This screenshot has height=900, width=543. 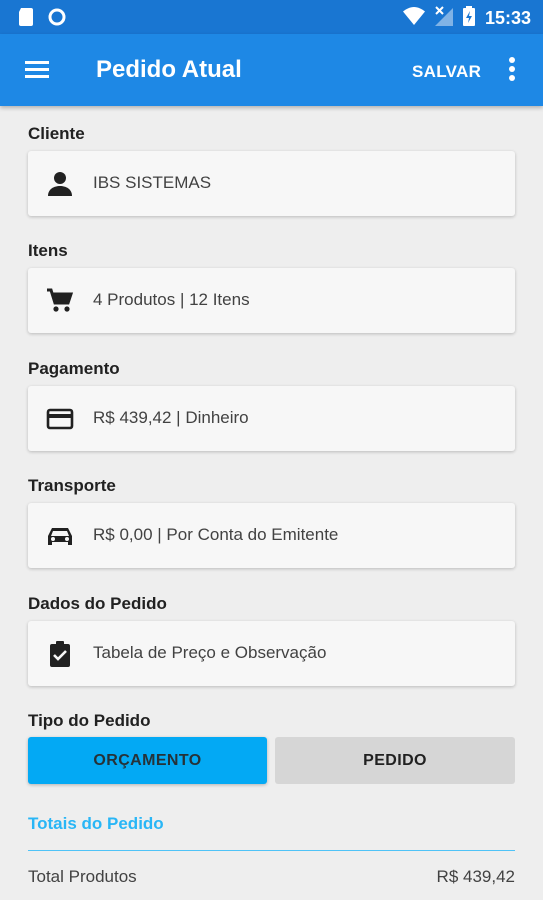 What do you see at coordinates (443, 18) in the screenshot?
I see `no-signal-icon` at bounding box center [443, 18].